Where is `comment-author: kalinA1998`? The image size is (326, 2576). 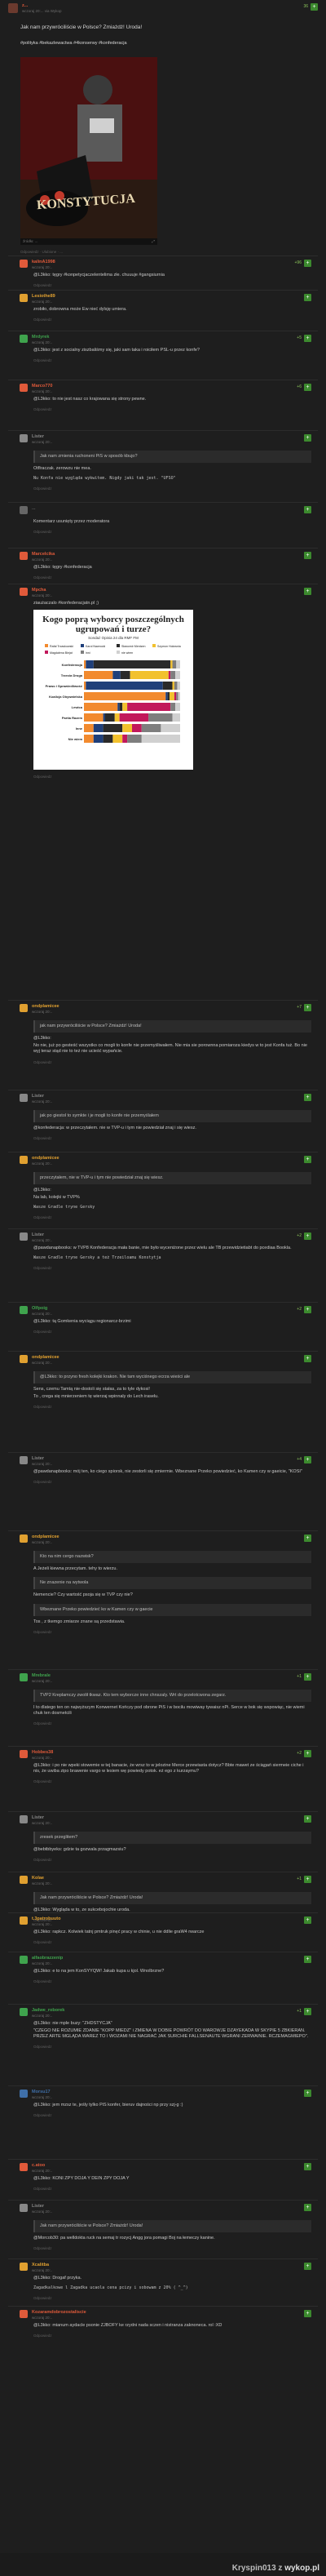 comment-author: kalinA1998 is located at coordinates (43, 262).